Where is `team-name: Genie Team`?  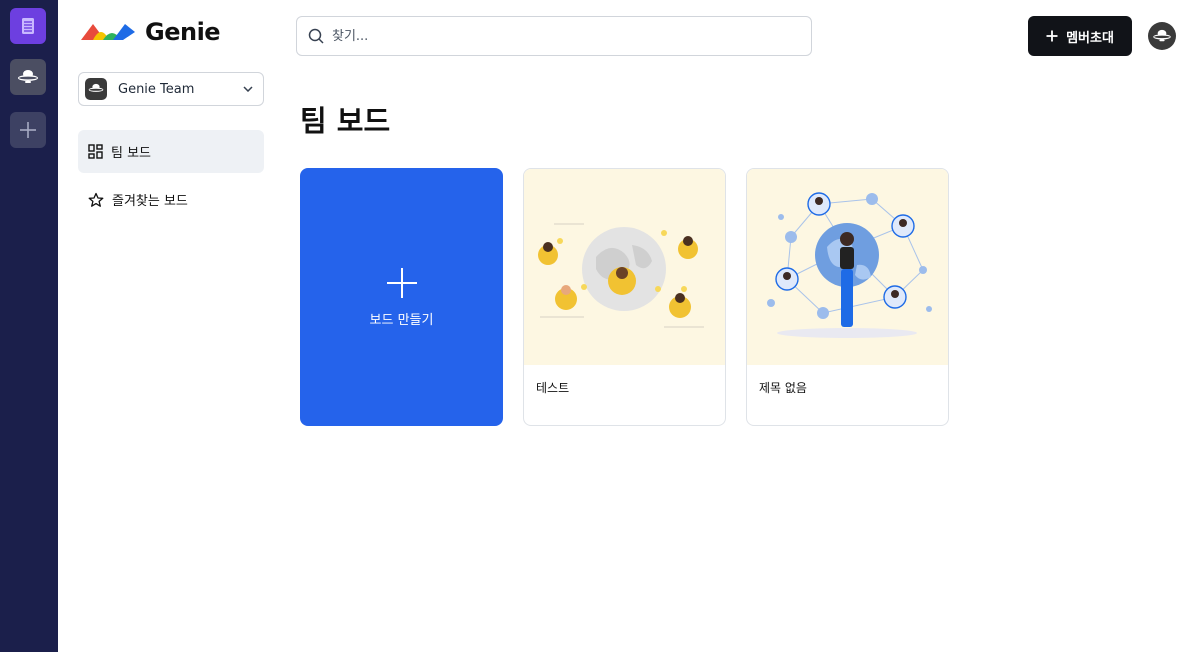
team-name: Genie Team is located at coordinates (156, 89).